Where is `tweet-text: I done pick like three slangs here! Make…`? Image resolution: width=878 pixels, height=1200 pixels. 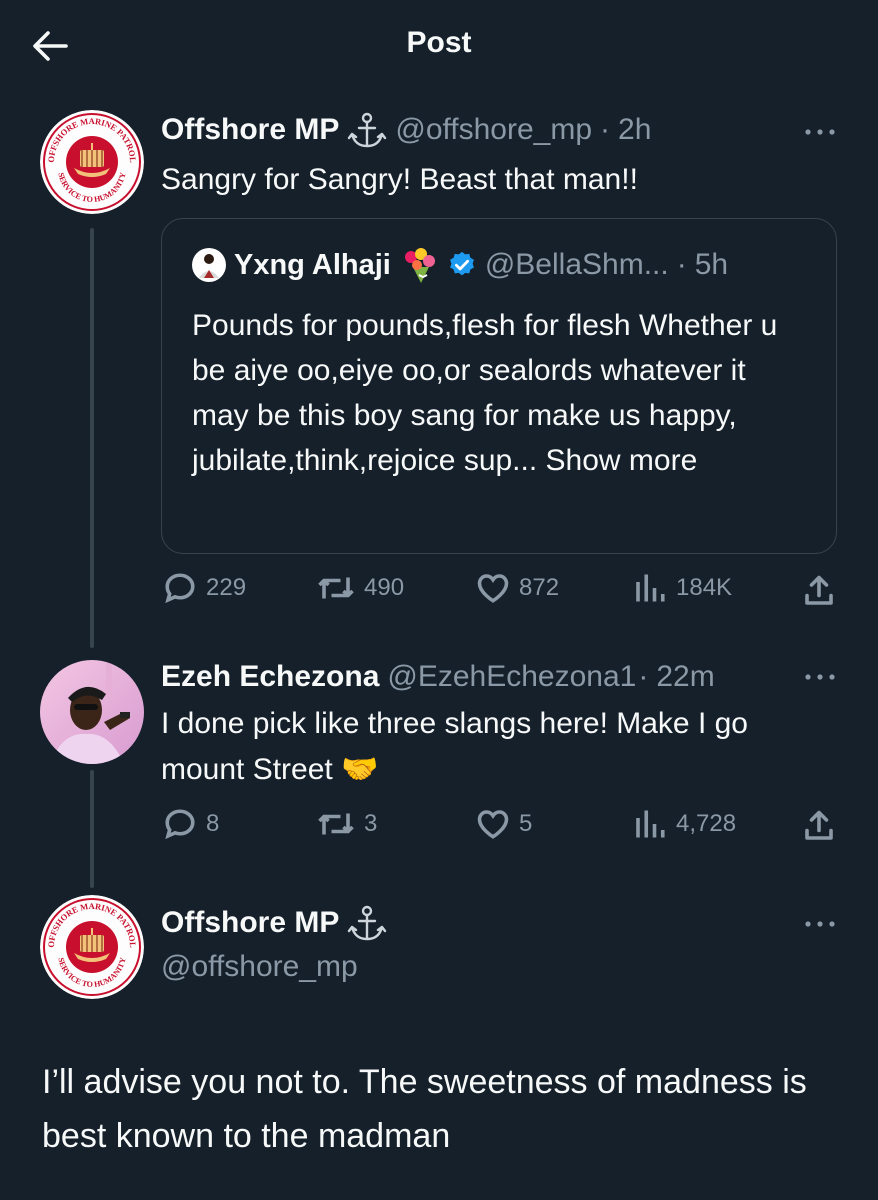
tweet-text: I done pick like three slangs here! Make… is located at coordinates (454, 746).